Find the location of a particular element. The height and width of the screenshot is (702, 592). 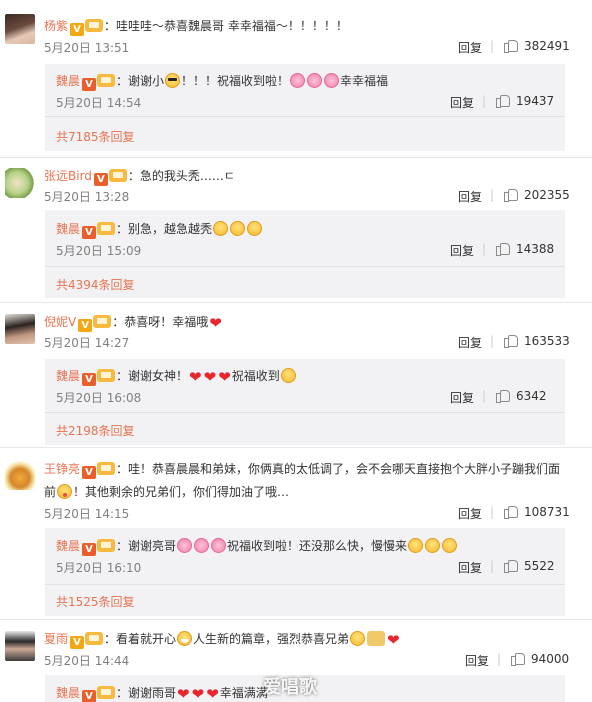

comment-text: 人生新的篇章，强烈恭喜兄弟 is located at coordinates (271, 639).